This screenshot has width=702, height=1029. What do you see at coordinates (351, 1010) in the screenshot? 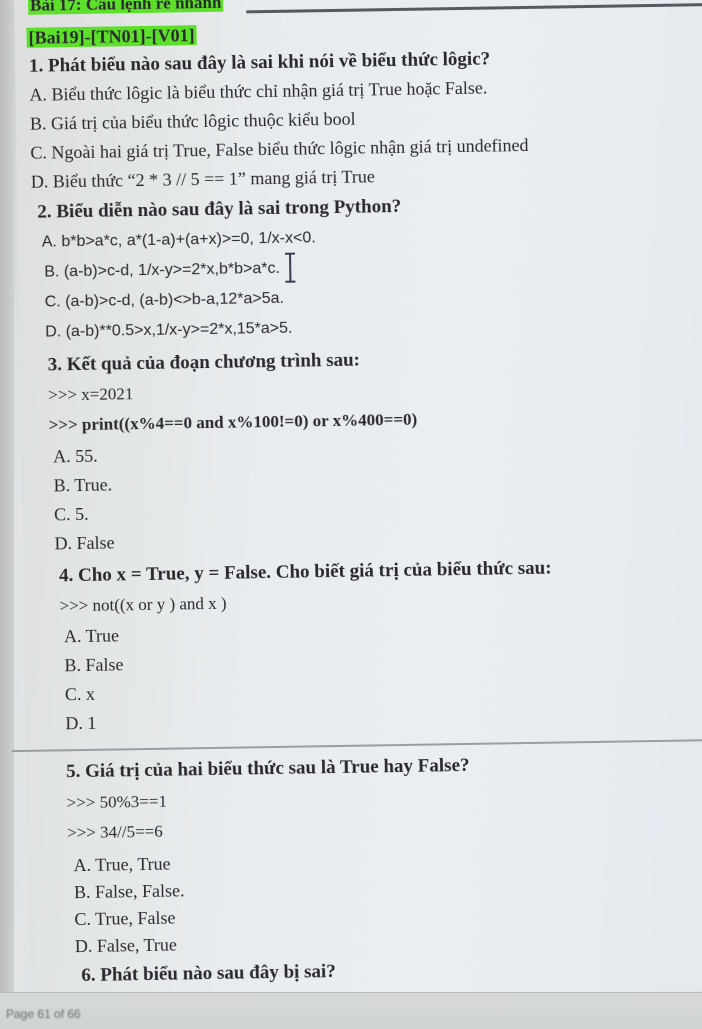
I see `status-bar: Page 61 of 66` at bounding box center [351, 1010].